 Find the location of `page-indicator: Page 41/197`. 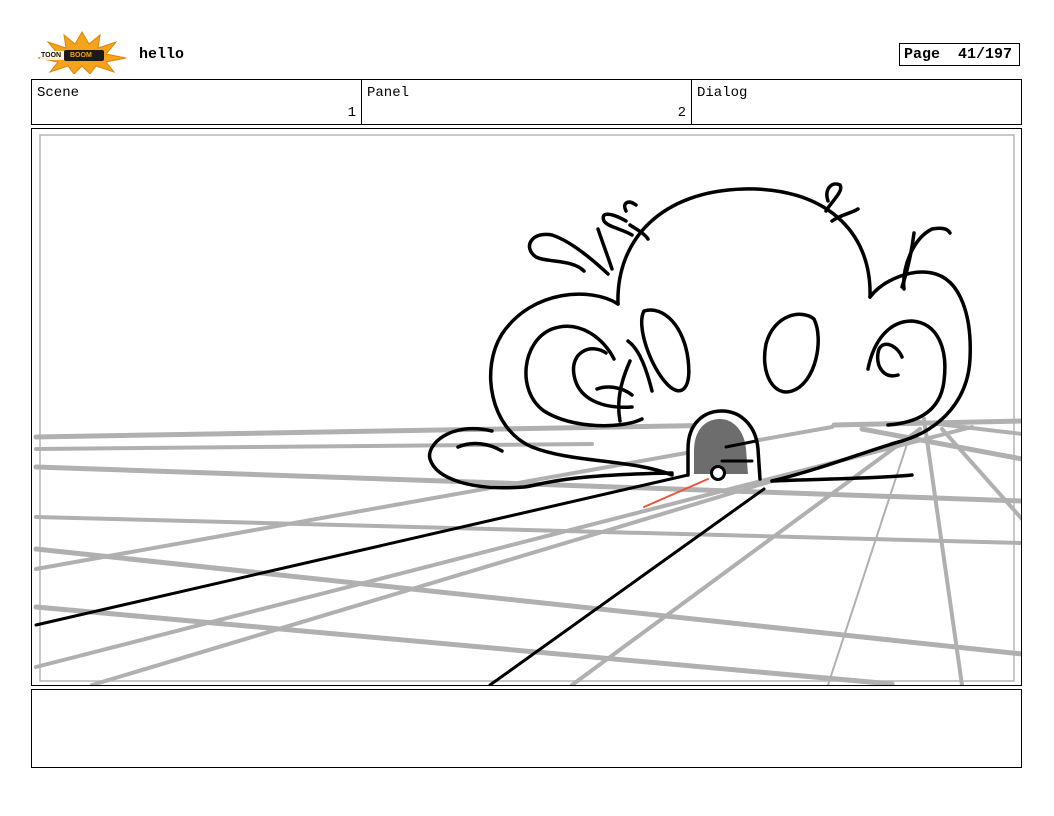

page-indicator: Page 41/197 is located at coordinates (959, 54).